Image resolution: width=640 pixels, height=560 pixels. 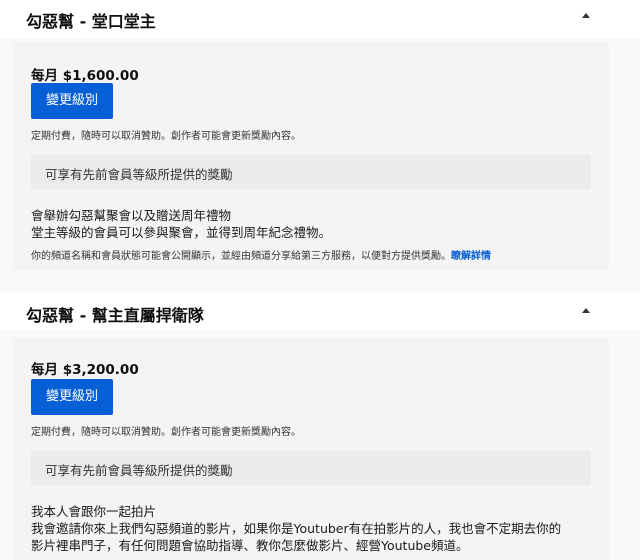 What do you see at coordinates (181, 232) in the screenshot?
I see `perk-line: 堂主等級的會員可以參與聚會，並得到周年紀念禮物。` at bounding box center [181, 232].